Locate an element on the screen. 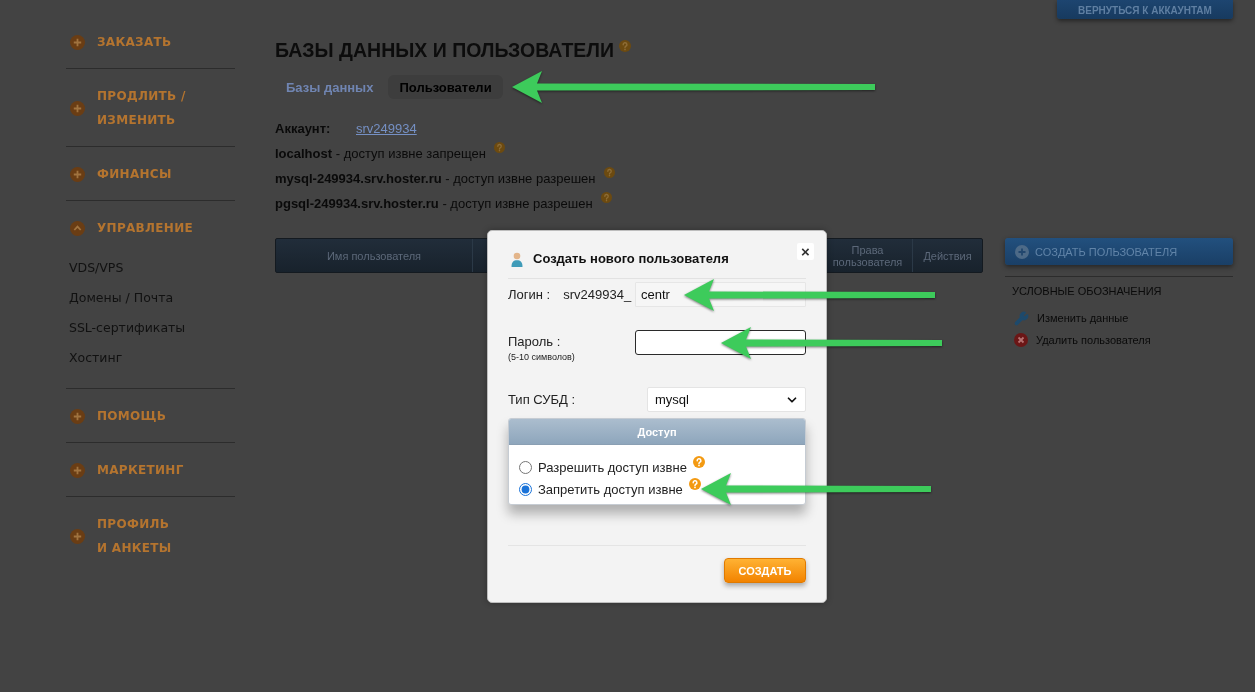 Image resolution: width=1255 pixels, height=692 pixels. account-link: srv249934 is located at coordinates (386, 128).